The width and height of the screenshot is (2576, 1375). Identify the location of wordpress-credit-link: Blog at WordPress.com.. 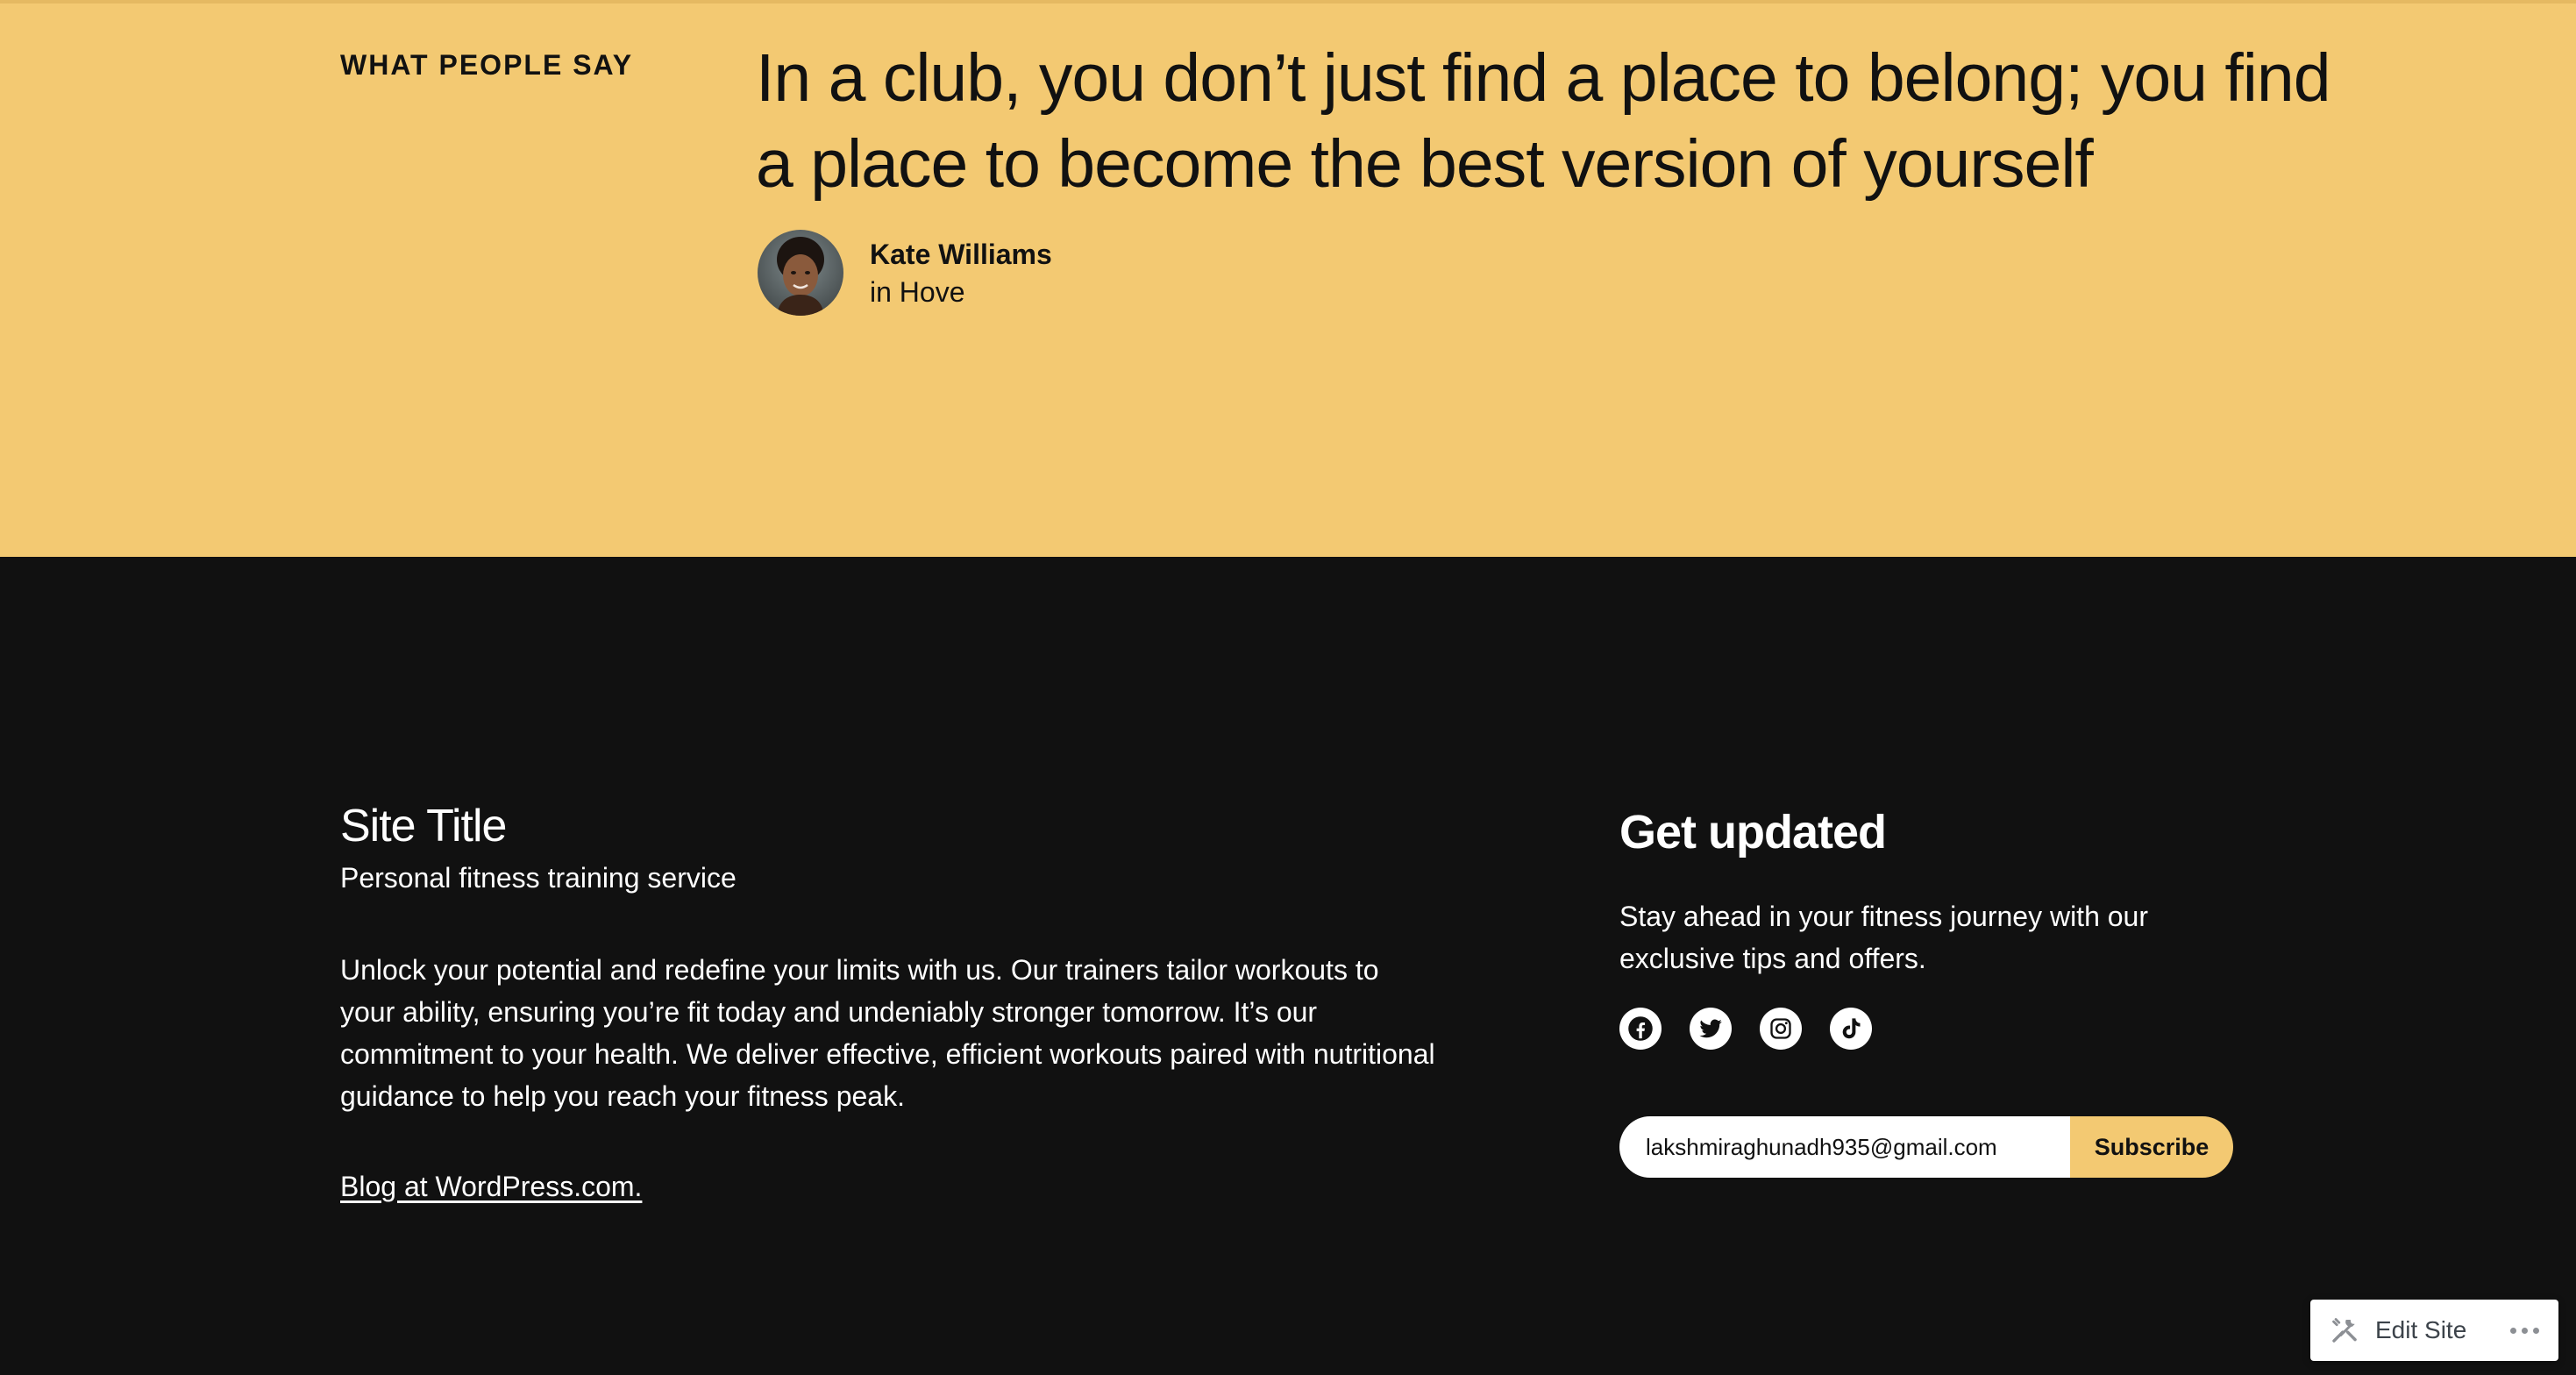
(491, 1187).